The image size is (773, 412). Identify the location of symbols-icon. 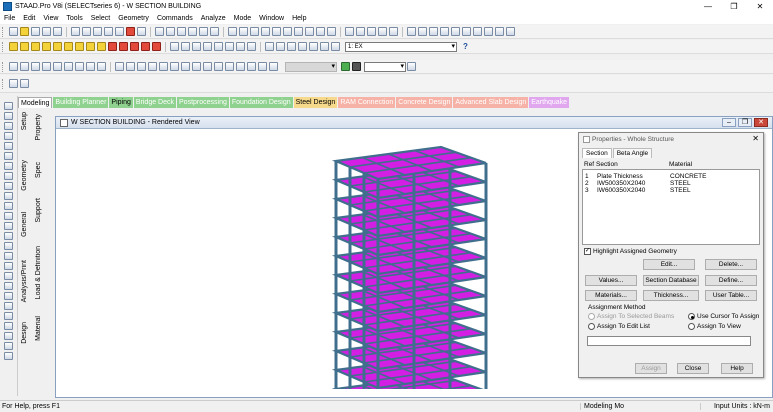
(320, 31).